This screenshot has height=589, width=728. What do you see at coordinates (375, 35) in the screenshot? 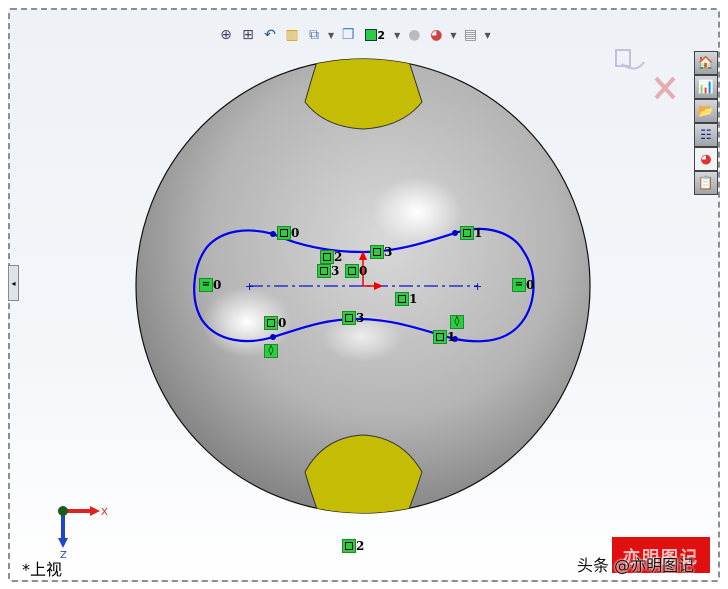
I see `display-relations-icon: 2` at bounding box center [375, 35].